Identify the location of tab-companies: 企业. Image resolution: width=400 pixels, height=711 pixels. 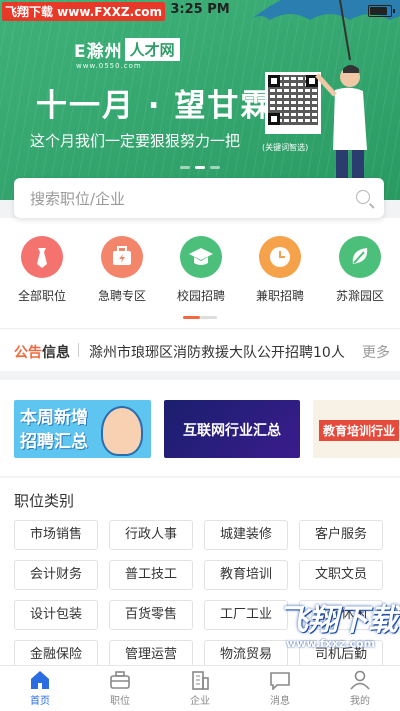
(200, 688).